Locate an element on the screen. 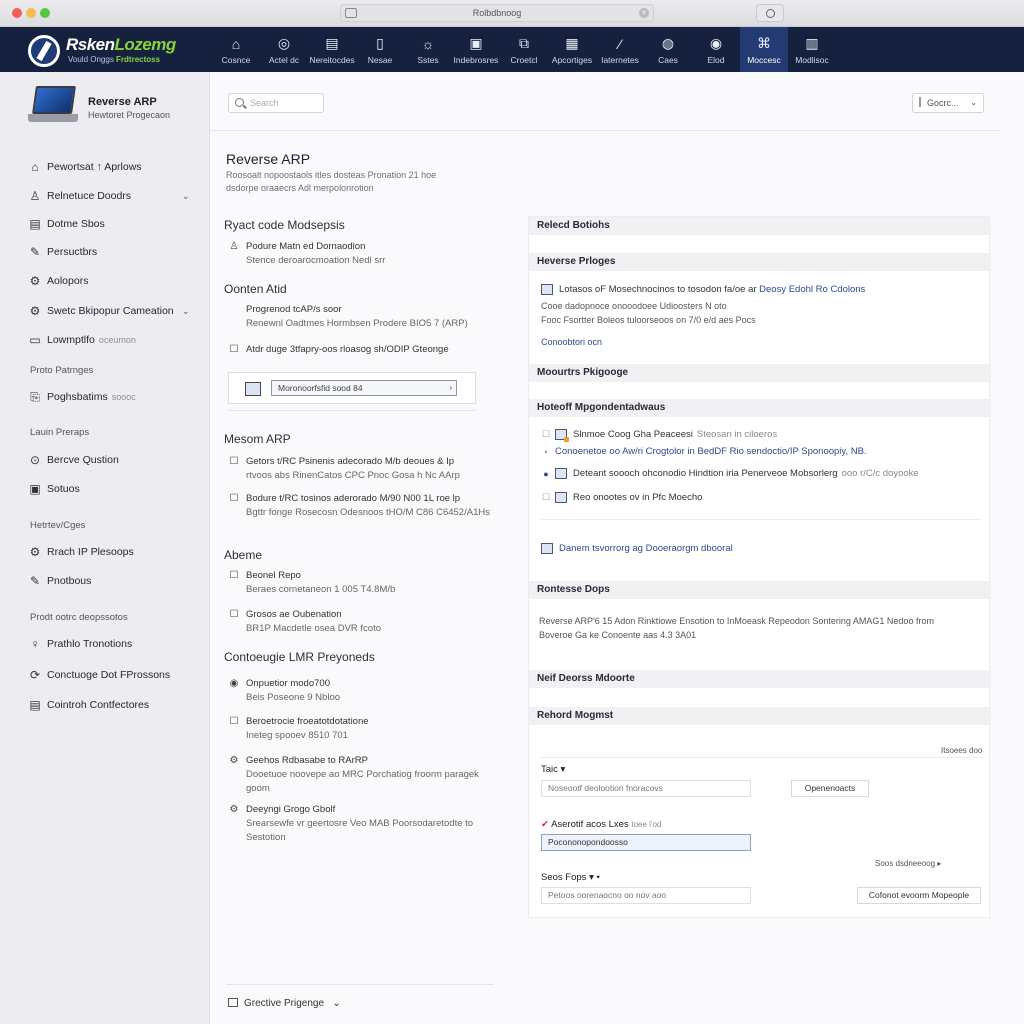 This screenshot has width=1024, height=1024. sidebar-item: ⌂ Pewortsat ↑ Aprlows is located at coordinates (84, 167).